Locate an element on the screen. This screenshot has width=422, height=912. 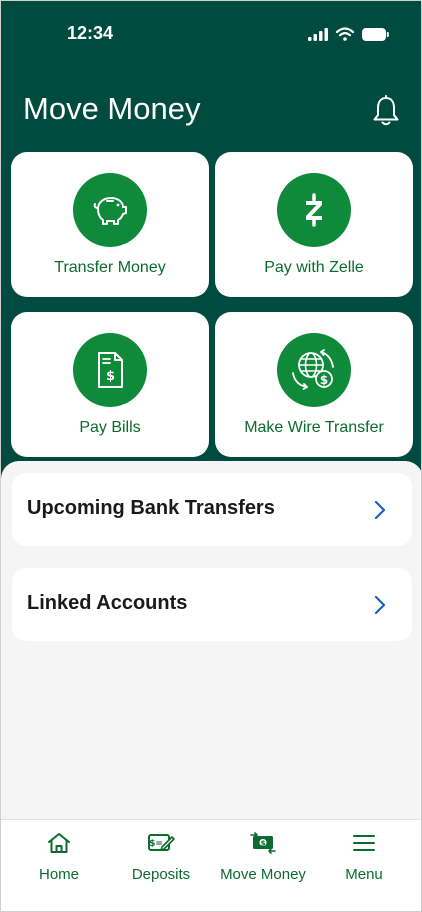
make-wire-transfer-card: $ Make Wire Transfer is located at coordinates (314, 384).